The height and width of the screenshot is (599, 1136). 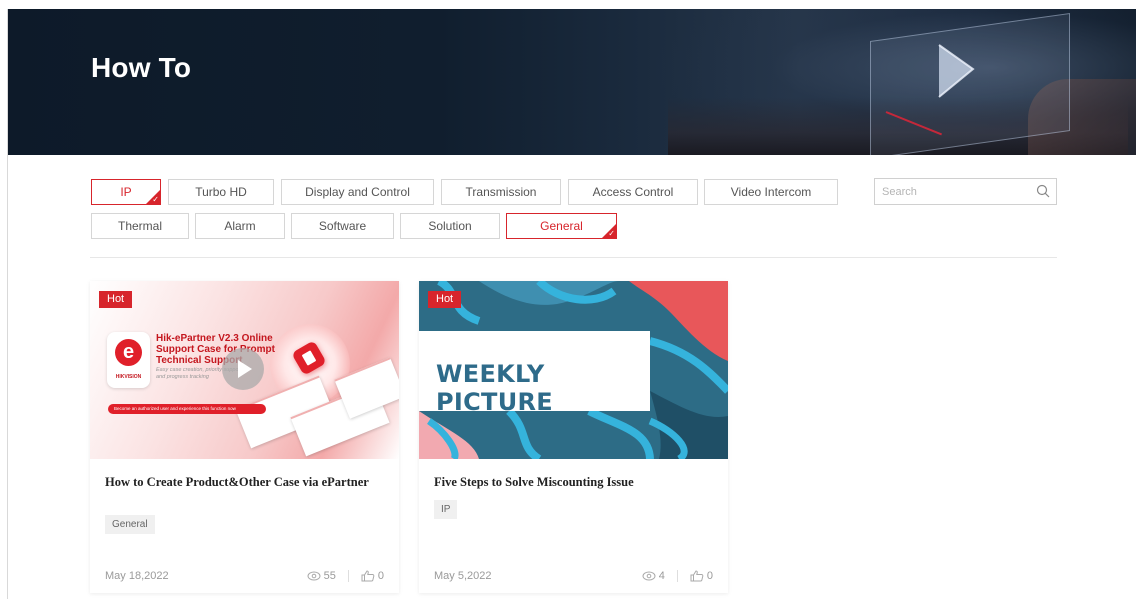 What do you see at coordinates (141, 67) in the screenshot?
I see `page-title: How To` at bounding box center [141, 67].